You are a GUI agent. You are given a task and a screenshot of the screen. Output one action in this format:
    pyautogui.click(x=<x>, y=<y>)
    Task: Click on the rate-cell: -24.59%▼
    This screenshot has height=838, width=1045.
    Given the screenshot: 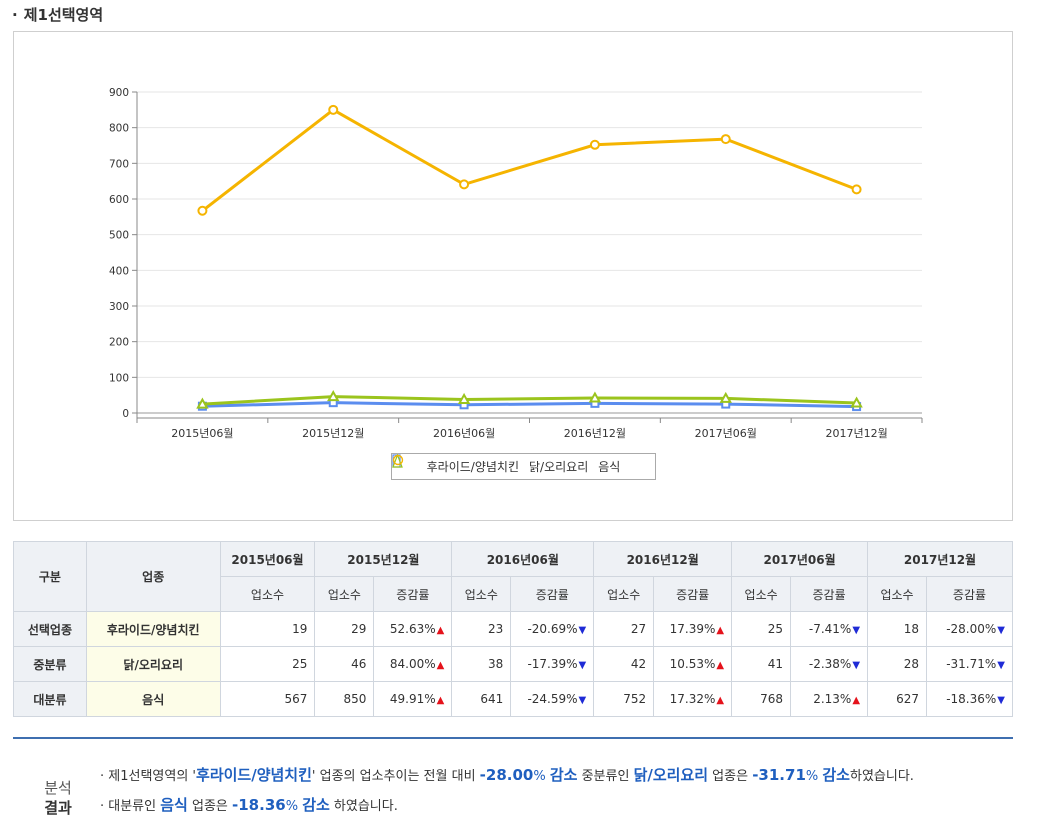 What is the action you would take?
    pyautogui.click(x=552, y=699)
    